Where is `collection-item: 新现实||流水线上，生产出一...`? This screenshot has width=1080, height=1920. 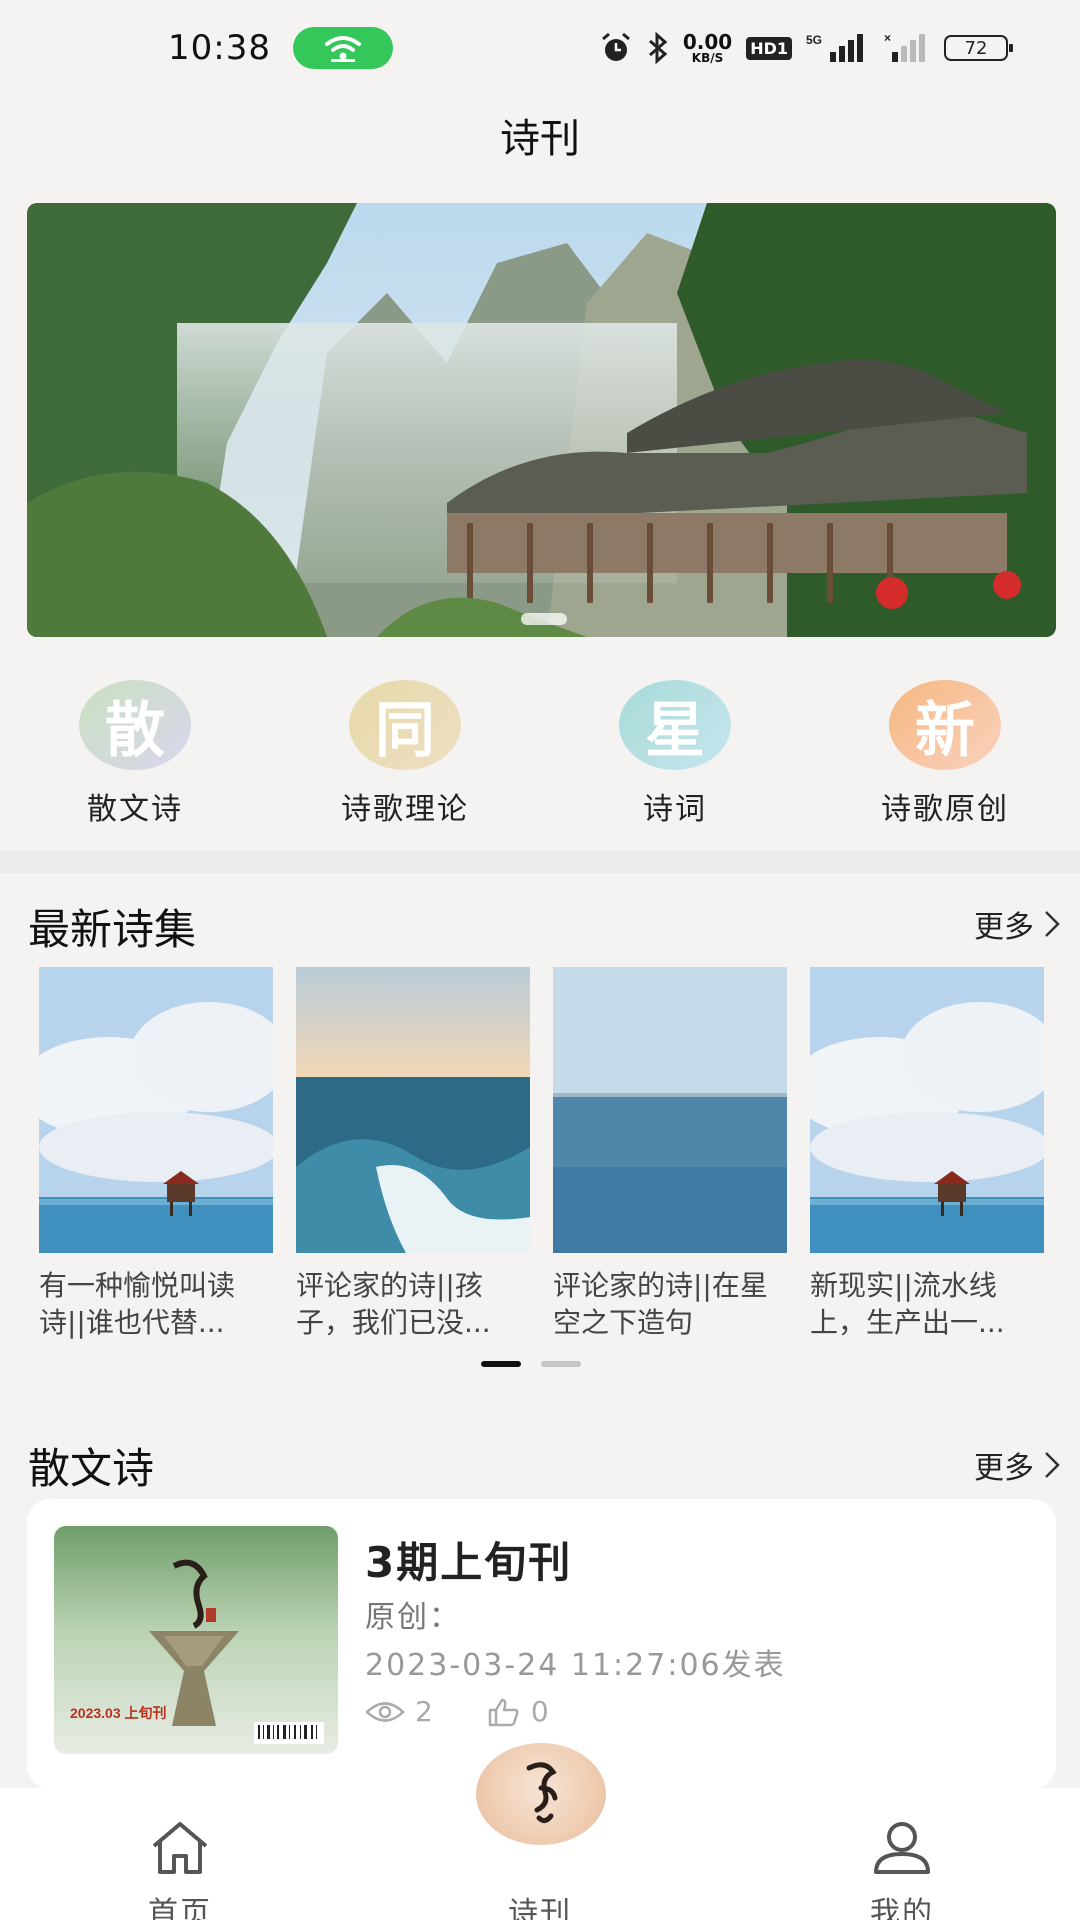
collection-item: 新现实||流水线上，生产出一... is located at coordinates (927, 1154).